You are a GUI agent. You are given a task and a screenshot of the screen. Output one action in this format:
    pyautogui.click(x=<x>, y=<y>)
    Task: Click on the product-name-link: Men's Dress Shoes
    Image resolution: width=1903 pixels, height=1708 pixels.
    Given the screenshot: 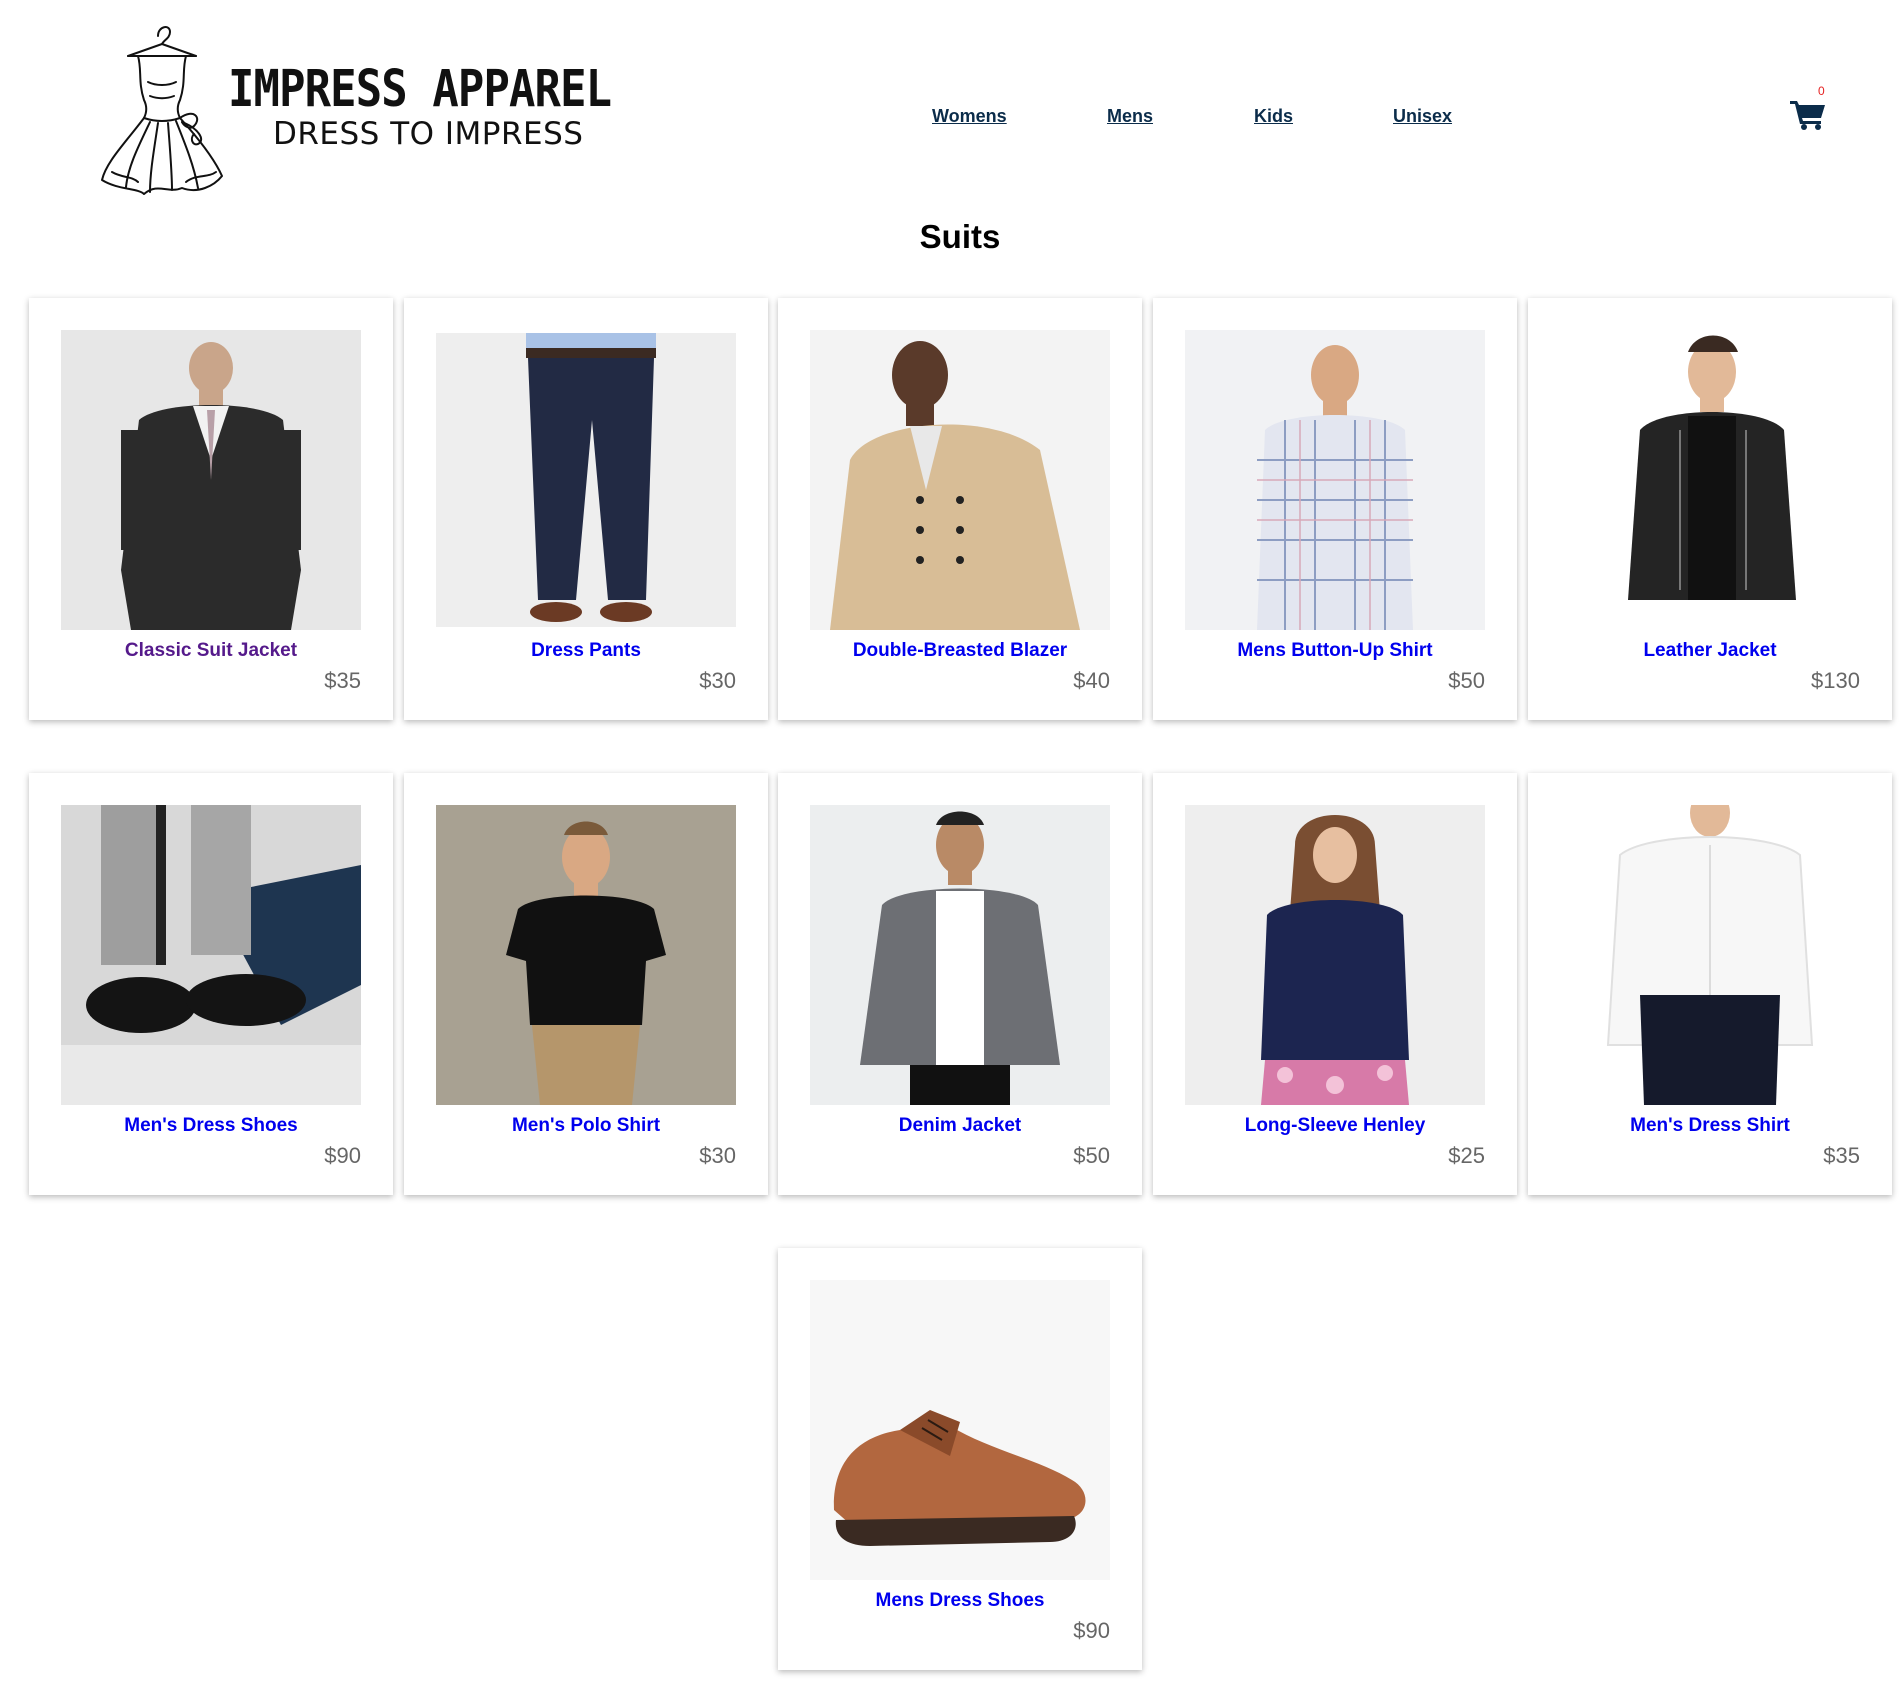 What is the action you would take?
    pyautogui.click(x=211, y=1126)
    